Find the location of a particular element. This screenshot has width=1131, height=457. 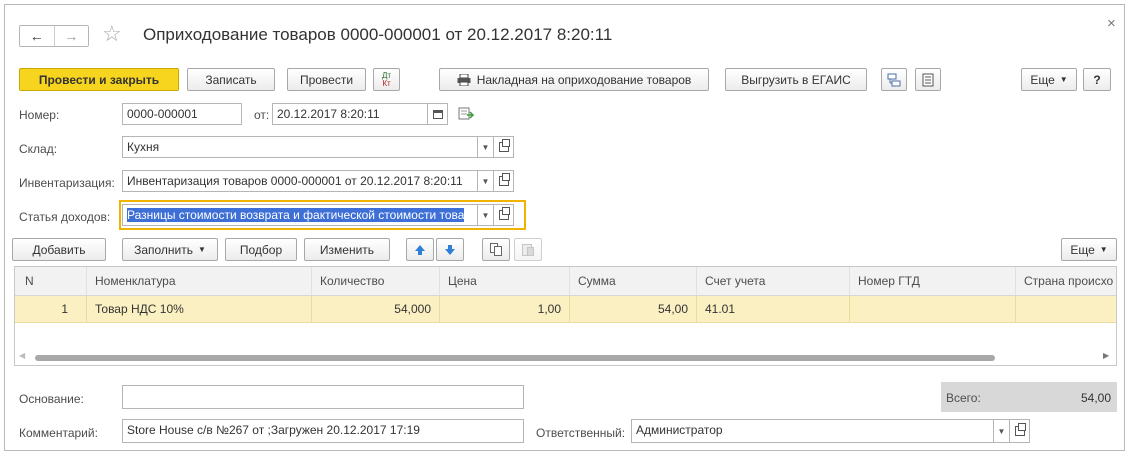

warehouse-open-icon is located at coordinates (504, 147).